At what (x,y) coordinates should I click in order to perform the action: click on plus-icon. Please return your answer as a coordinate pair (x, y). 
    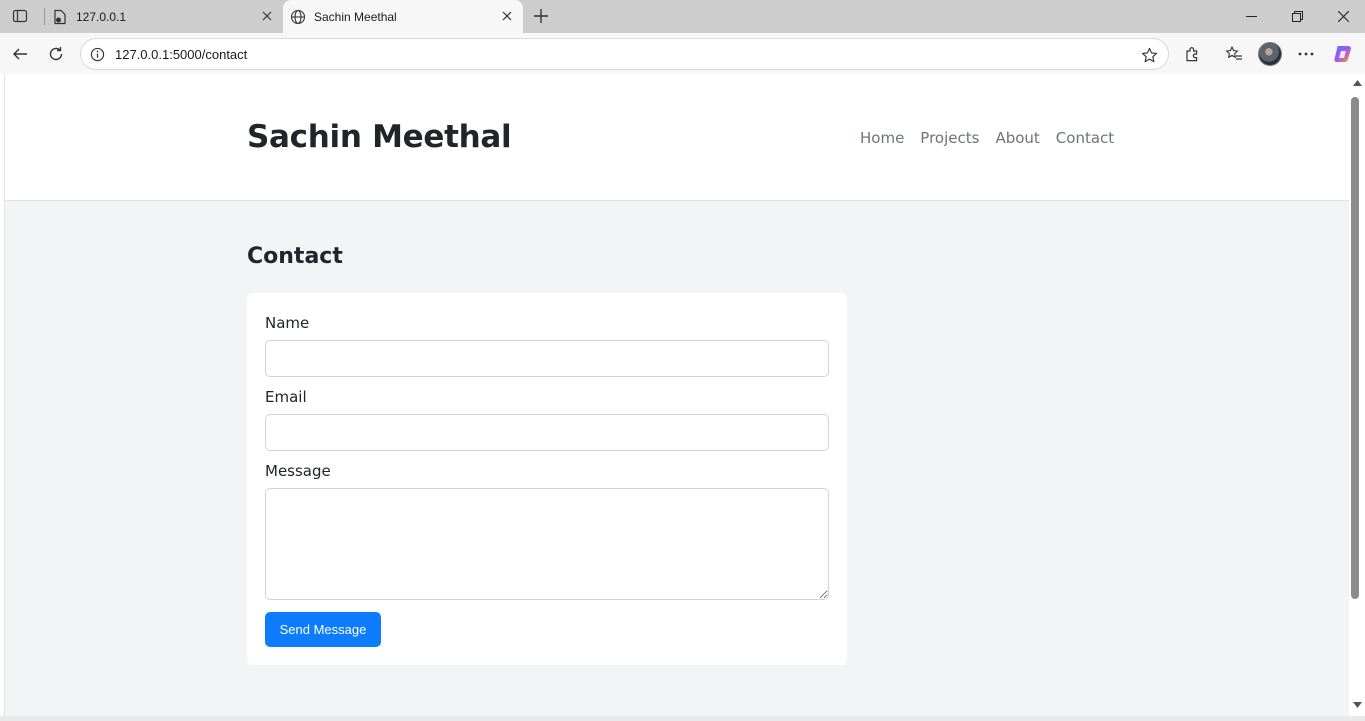
    Looking at the image, I should click on (541, 16).